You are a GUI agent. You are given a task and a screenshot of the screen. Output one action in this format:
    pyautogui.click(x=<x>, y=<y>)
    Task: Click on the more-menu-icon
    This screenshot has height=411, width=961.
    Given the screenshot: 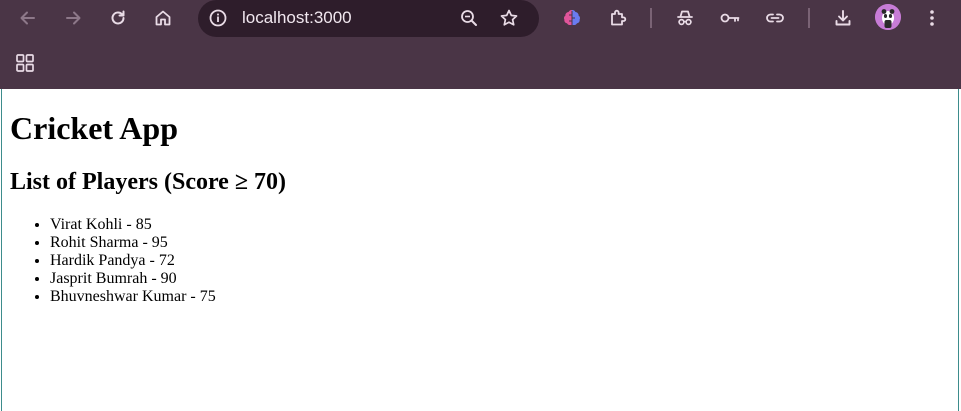 What is the action you would take?
    pyautogui.click(x=932, y=18)
    